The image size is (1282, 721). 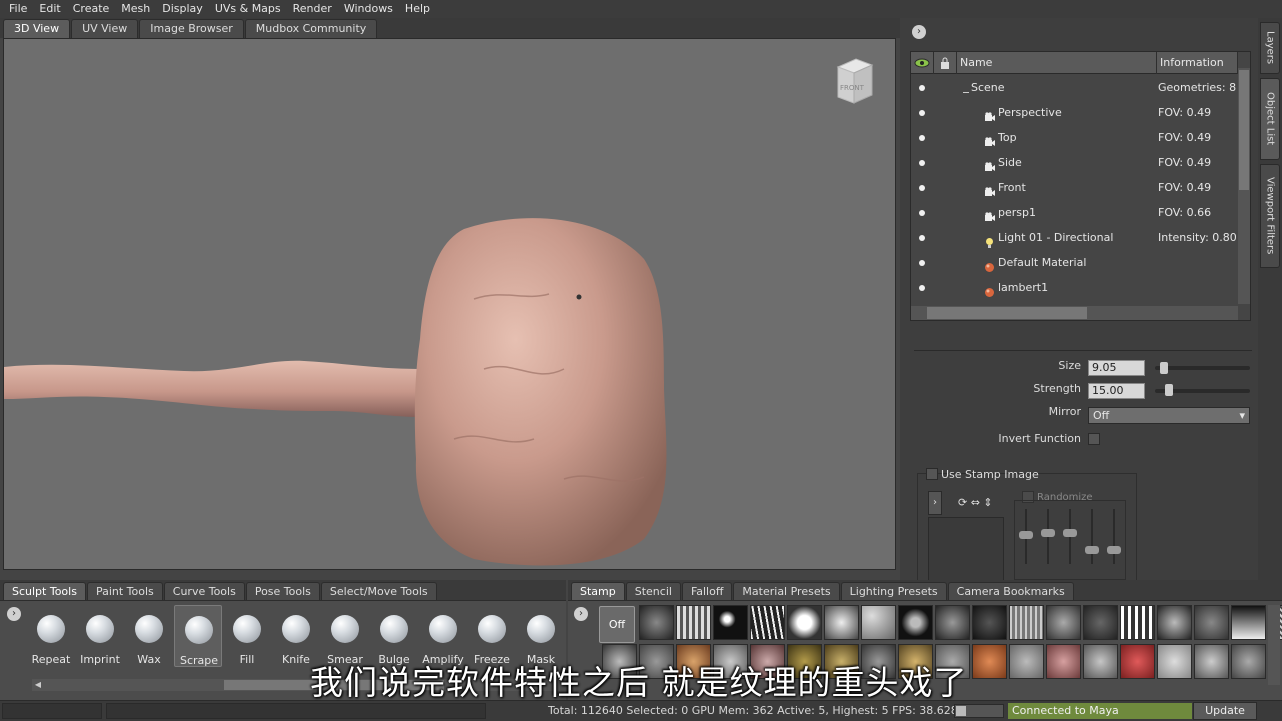 I want to click on menu-item-windows: Windows, so click(x=368, y=9).